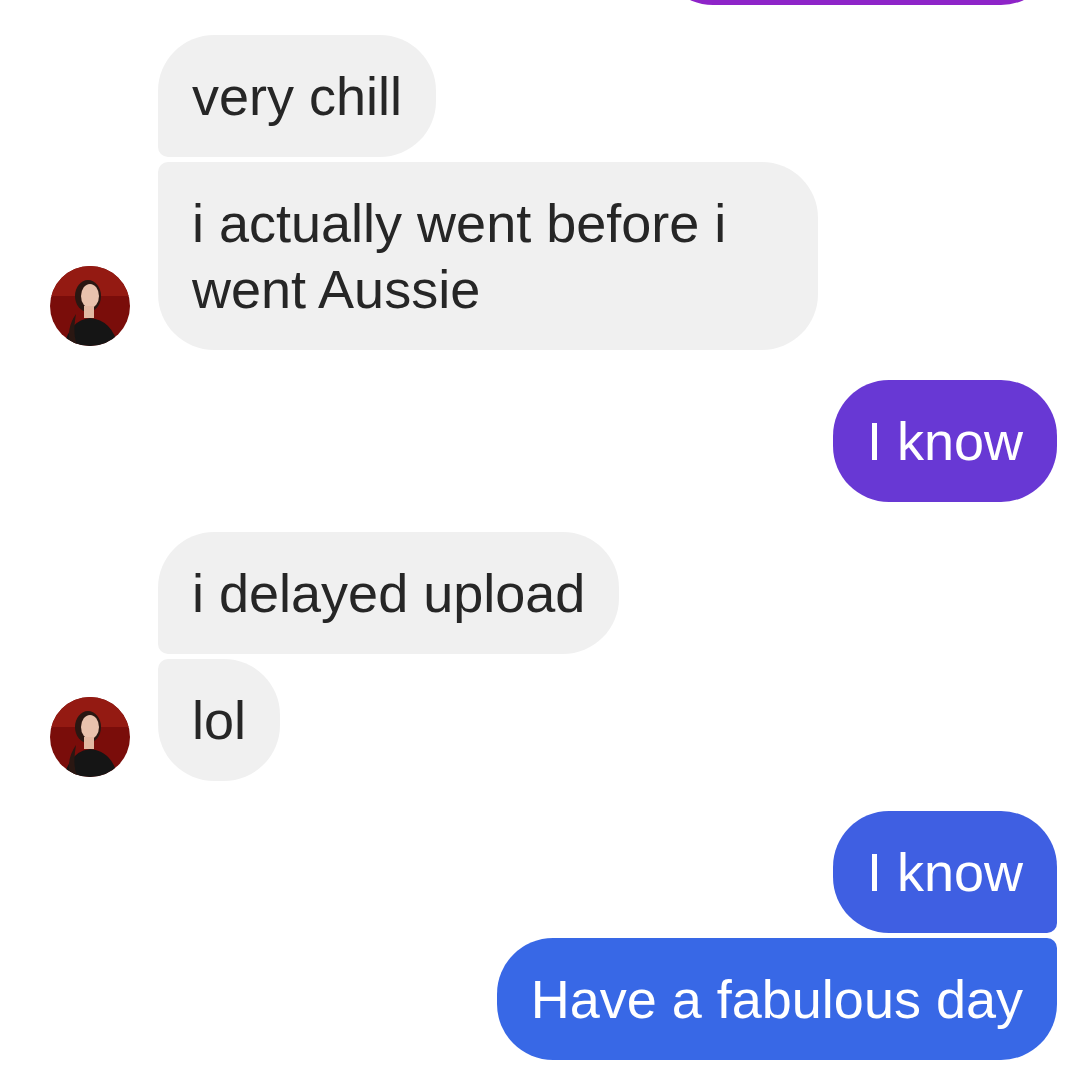 The width and height of the screenshot is (1080, 1080). I want to click on message-bubble: i actually went before i went Aussie, so click(488, 256).